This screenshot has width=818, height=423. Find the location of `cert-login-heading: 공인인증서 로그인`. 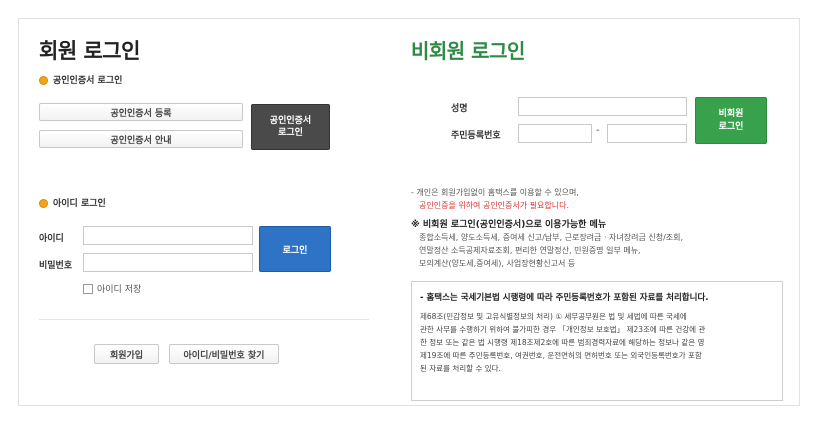

cert-login-heading: 공인인증서 로그인 is located at coordinates (80, 79).